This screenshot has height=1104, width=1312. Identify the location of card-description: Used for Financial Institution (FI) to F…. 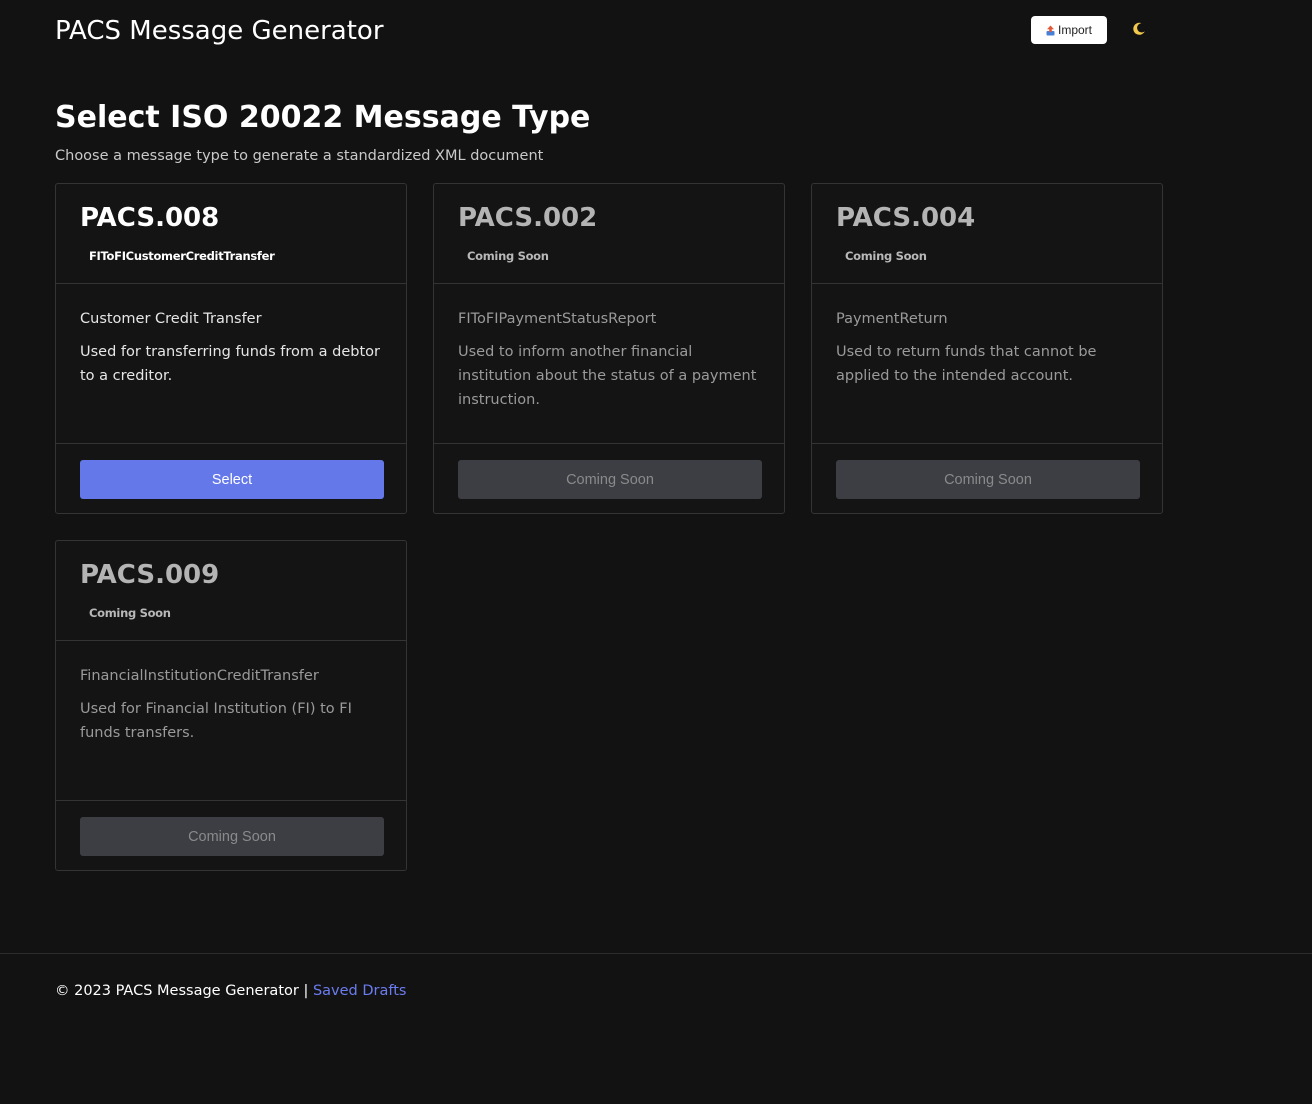
(216, 721).